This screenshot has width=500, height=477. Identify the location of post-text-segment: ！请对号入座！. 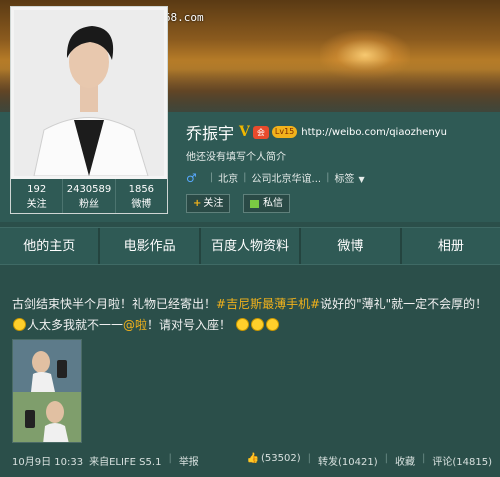
(189, 325).